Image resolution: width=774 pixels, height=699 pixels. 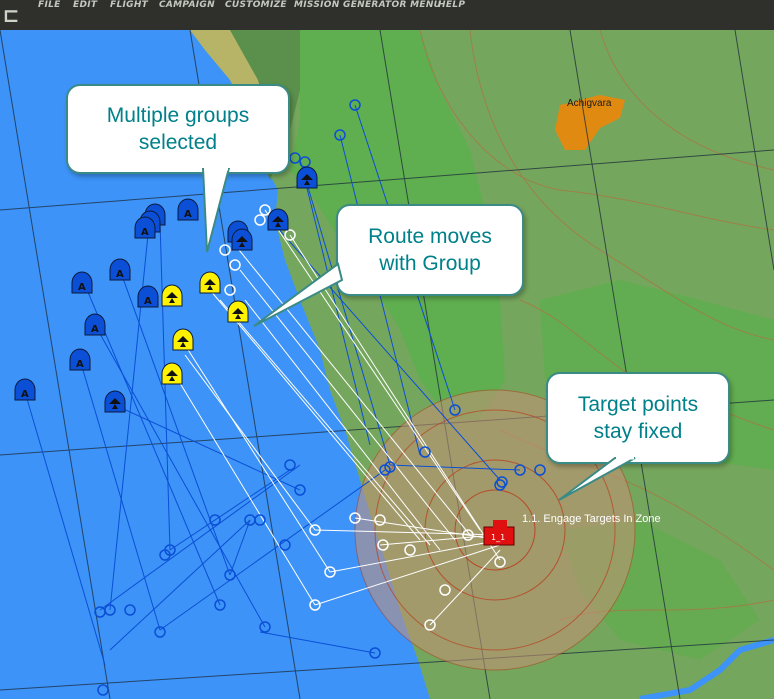 What do you see at coordinates (591, 519) in the screenshot?
I see `waypoint-label: 1.1. Engage Targets In Zone` at bounding box center [591, 519].